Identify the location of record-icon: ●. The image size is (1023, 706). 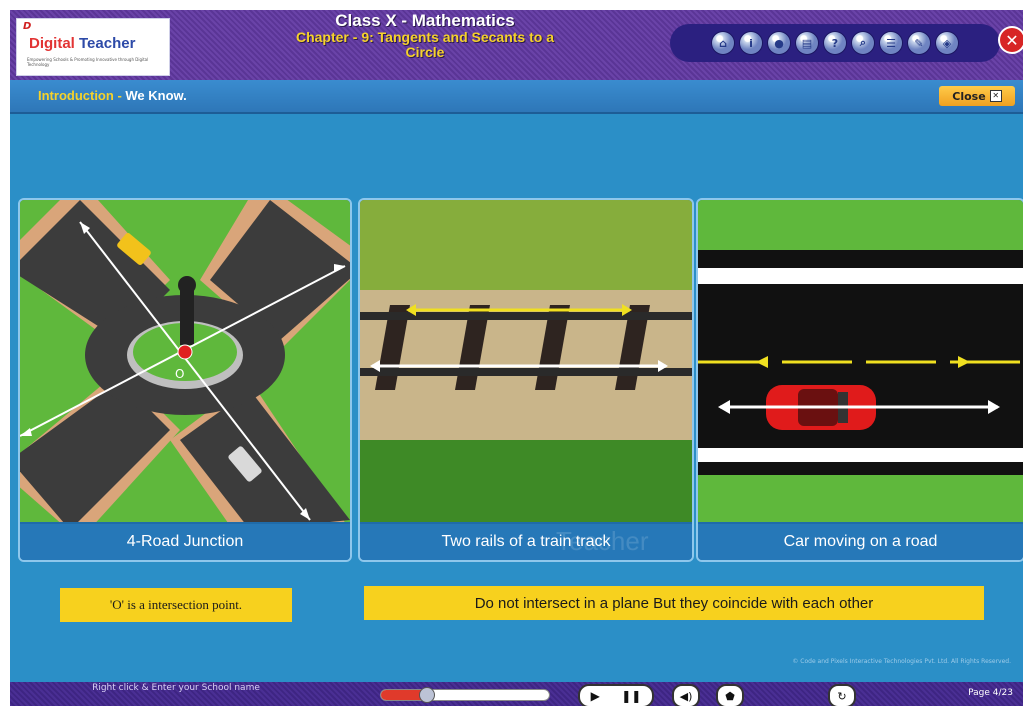
(779, 43).